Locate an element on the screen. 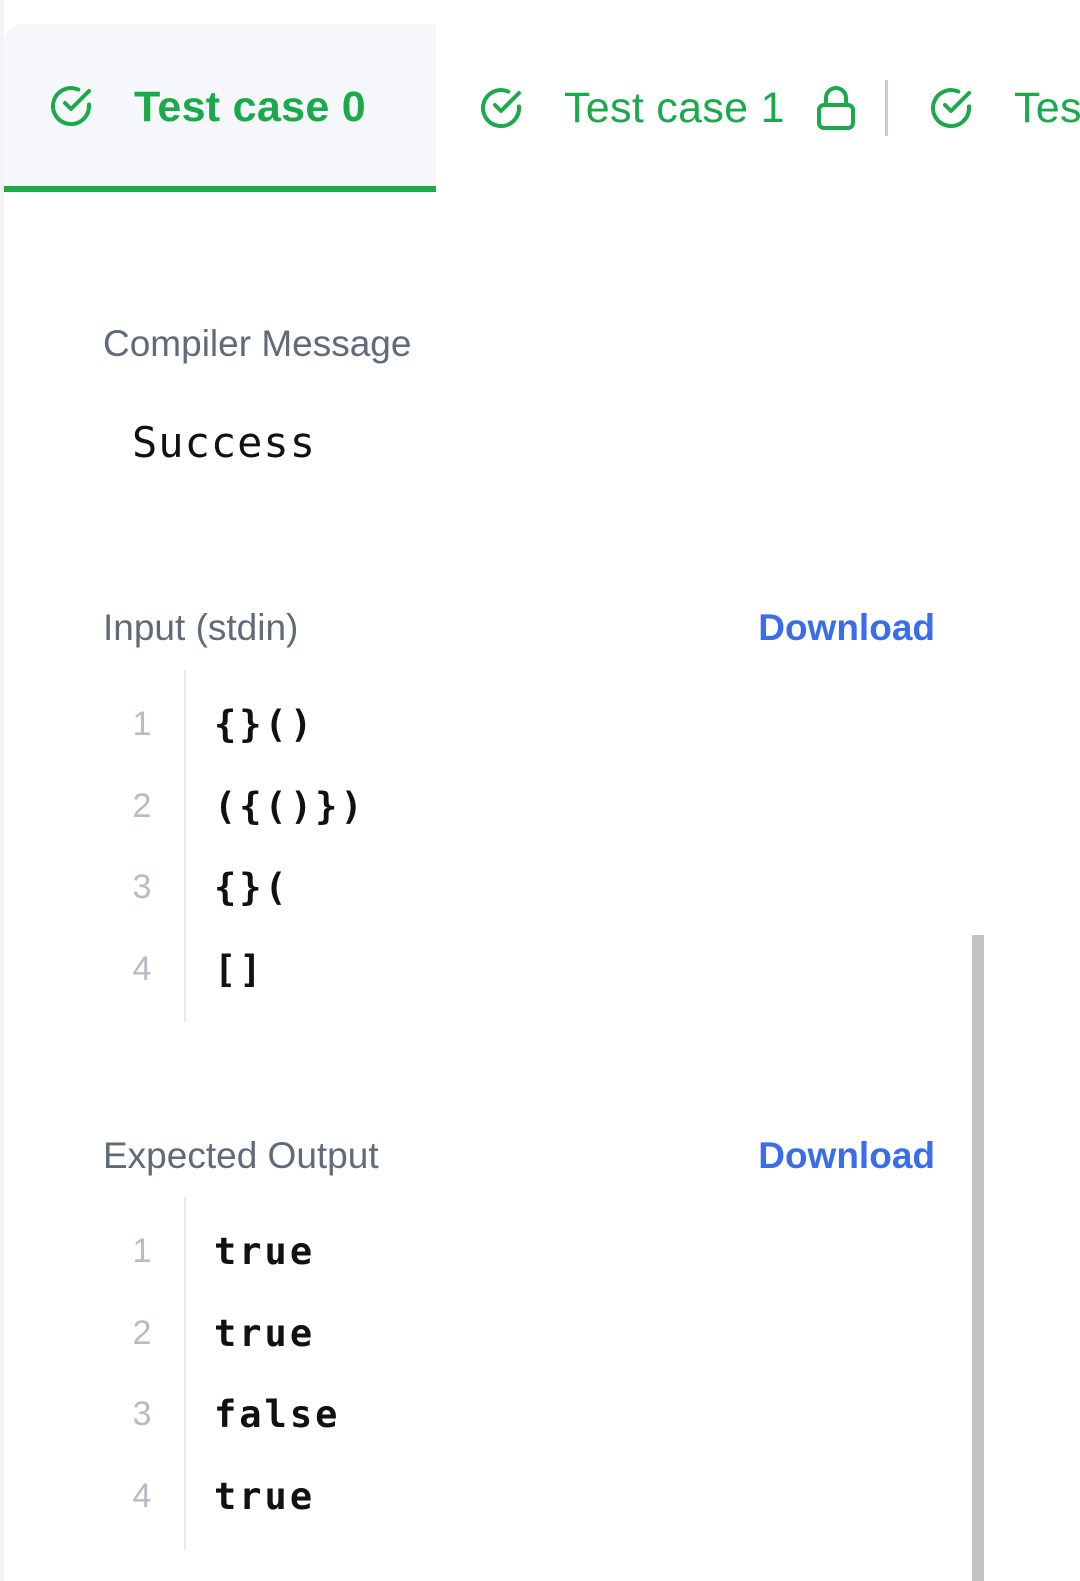 This screenshot has width=1080, height=1581. code-line: 4 true is located at coordinates (517, 1497).